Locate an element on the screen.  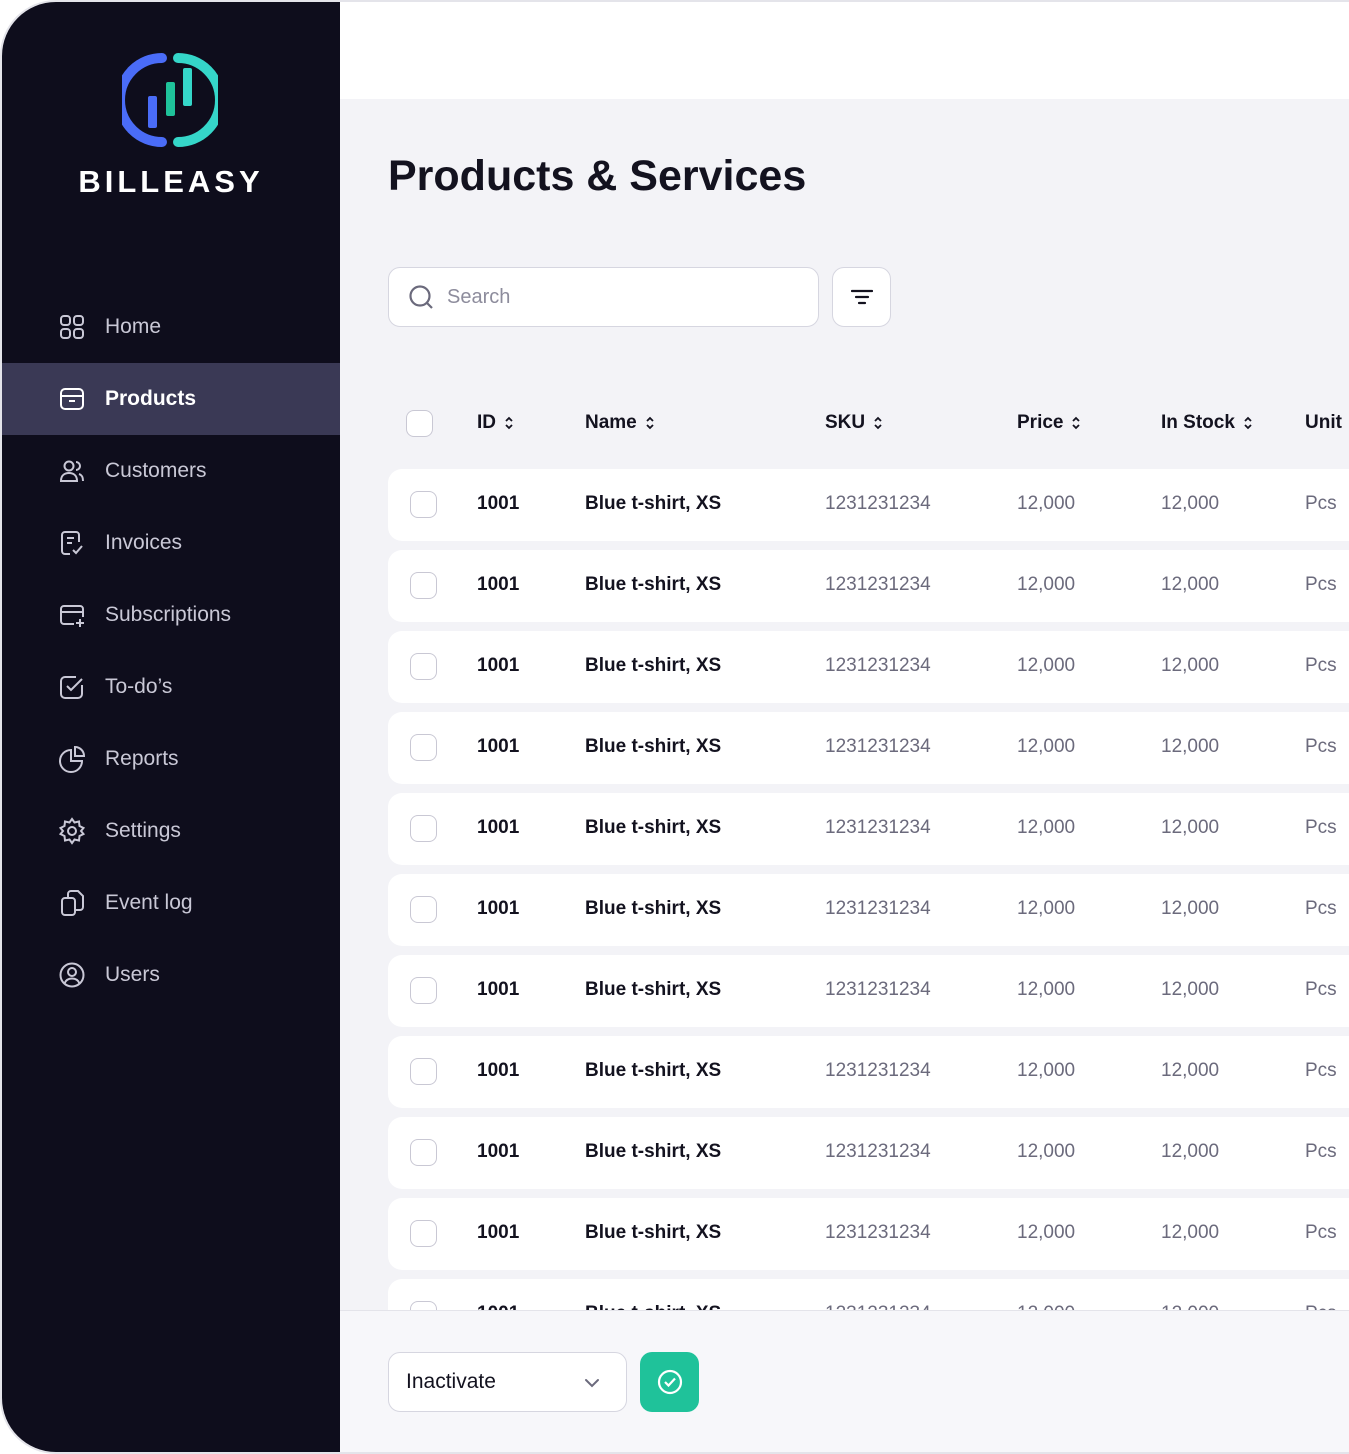
sidebar-item-home: Home is located at coordinates (171, 327).